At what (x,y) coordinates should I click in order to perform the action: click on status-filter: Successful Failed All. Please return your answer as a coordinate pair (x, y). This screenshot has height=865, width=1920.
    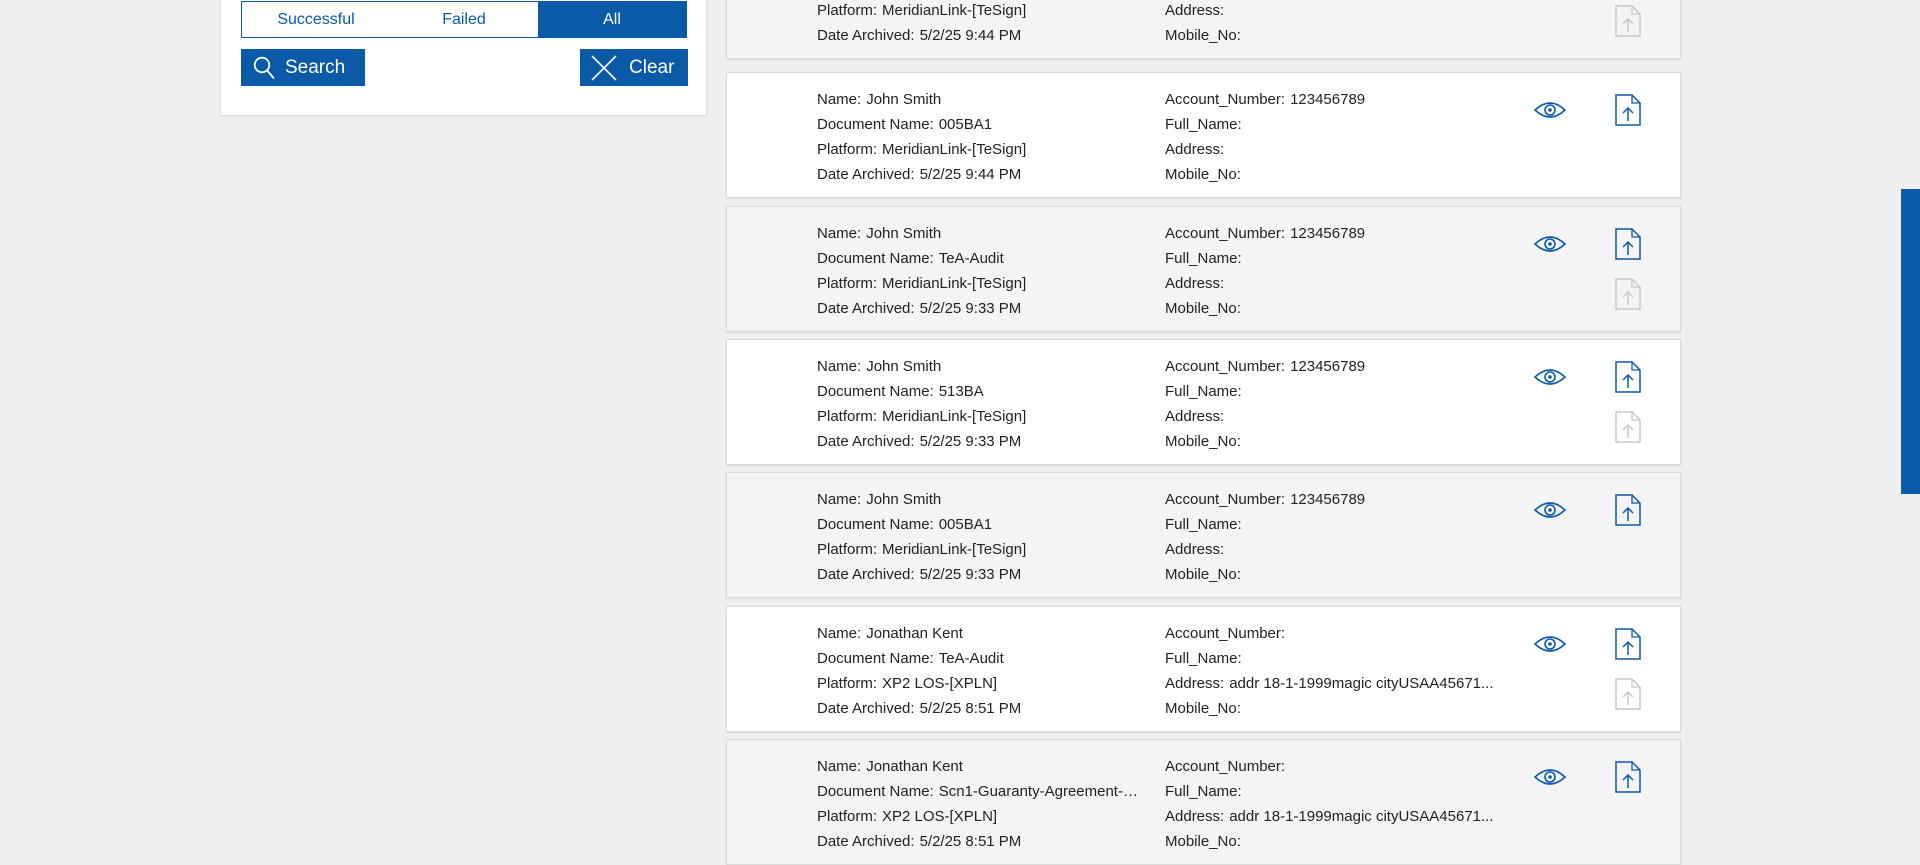
    Looking at the image, I should click on (464, 19).